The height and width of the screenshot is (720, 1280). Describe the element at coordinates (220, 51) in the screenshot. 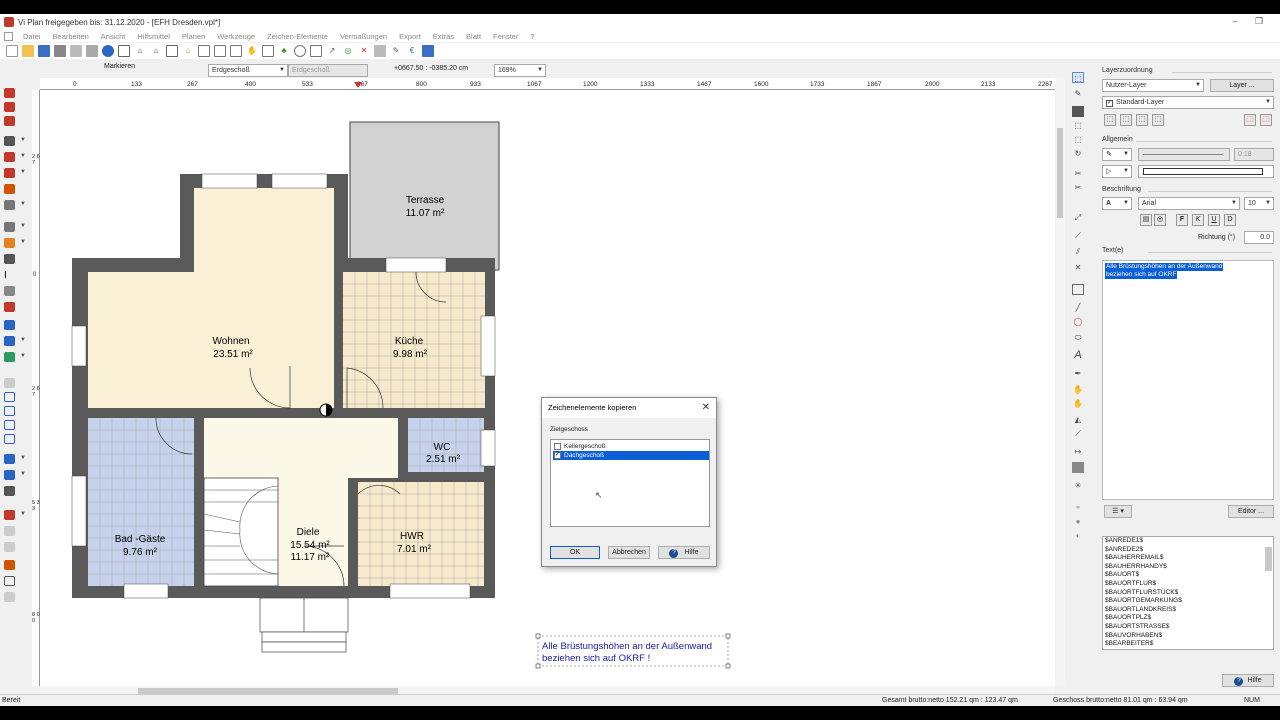

I see `zoom-all-icon` at that location.